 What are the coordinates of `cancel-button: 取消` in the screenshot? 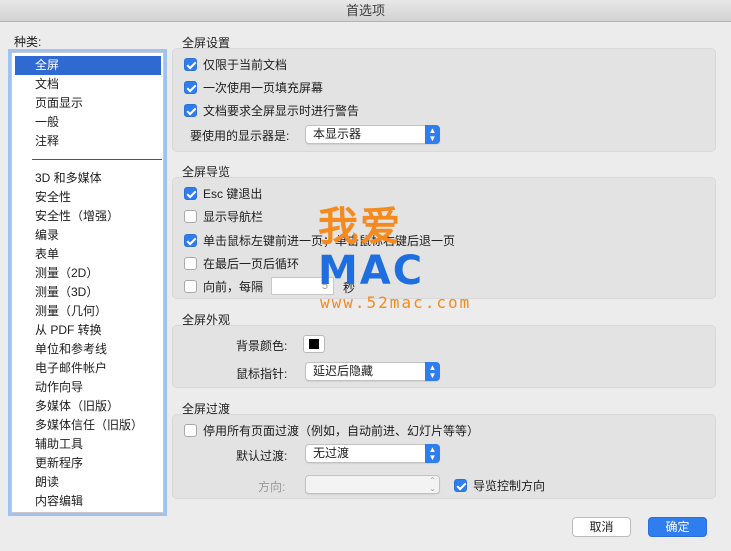 It's located at (601, 527).